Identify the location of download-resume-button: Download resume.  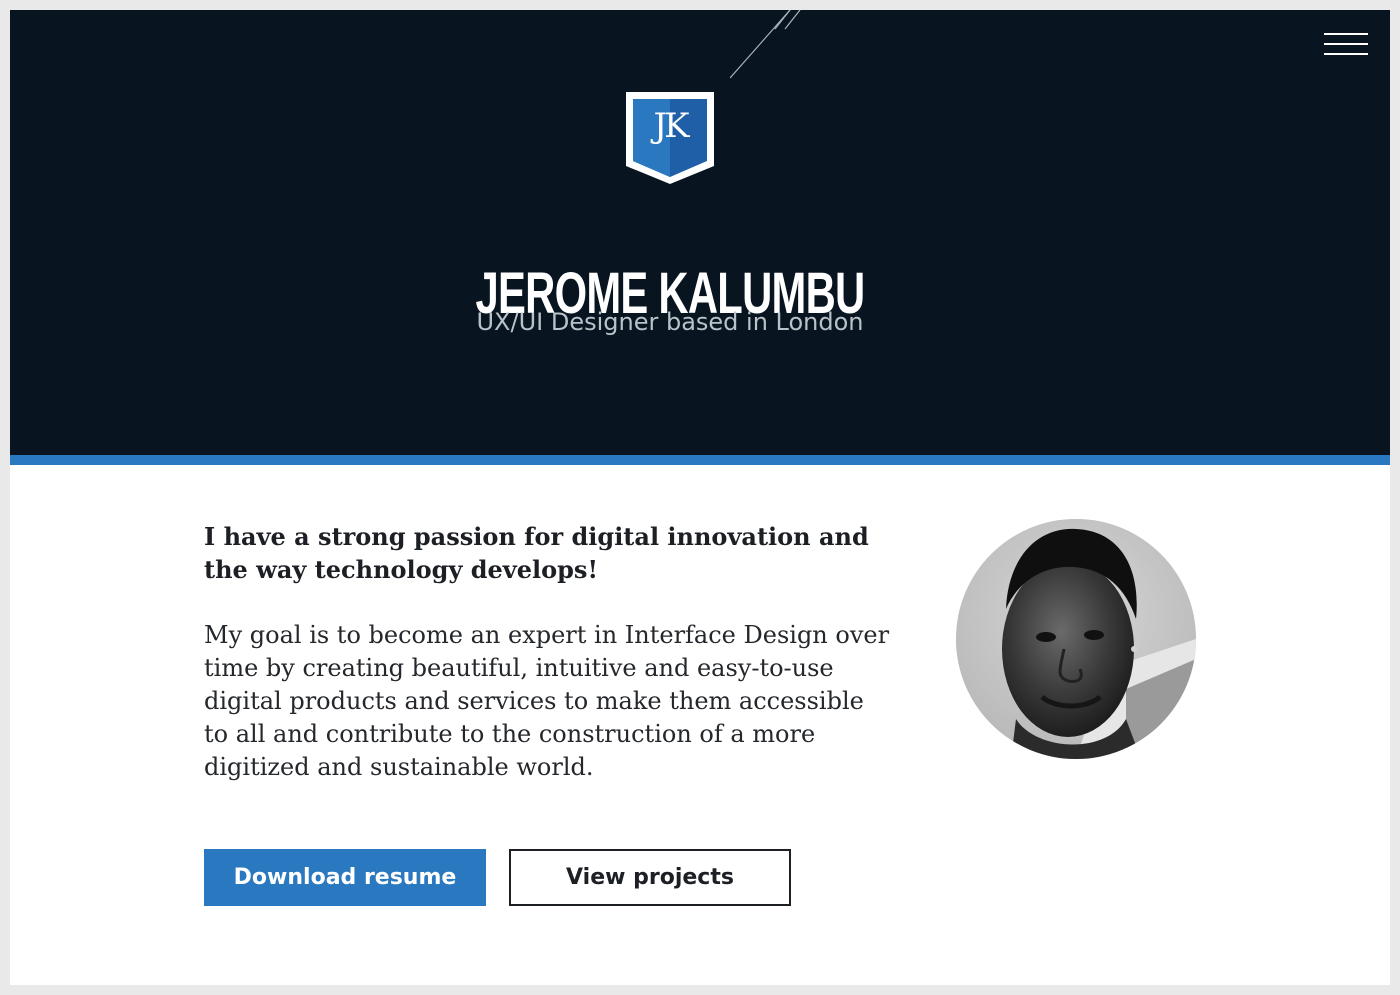
(345, 877).